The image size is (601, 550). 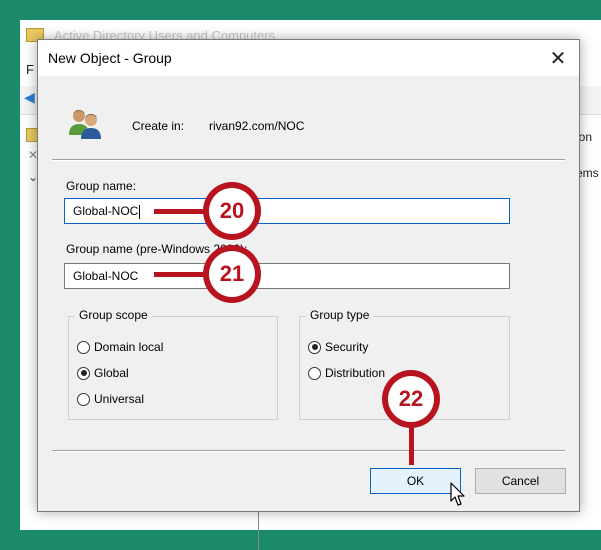 I want to click on group-type-legend: Group type, so click(x=340, y=315).